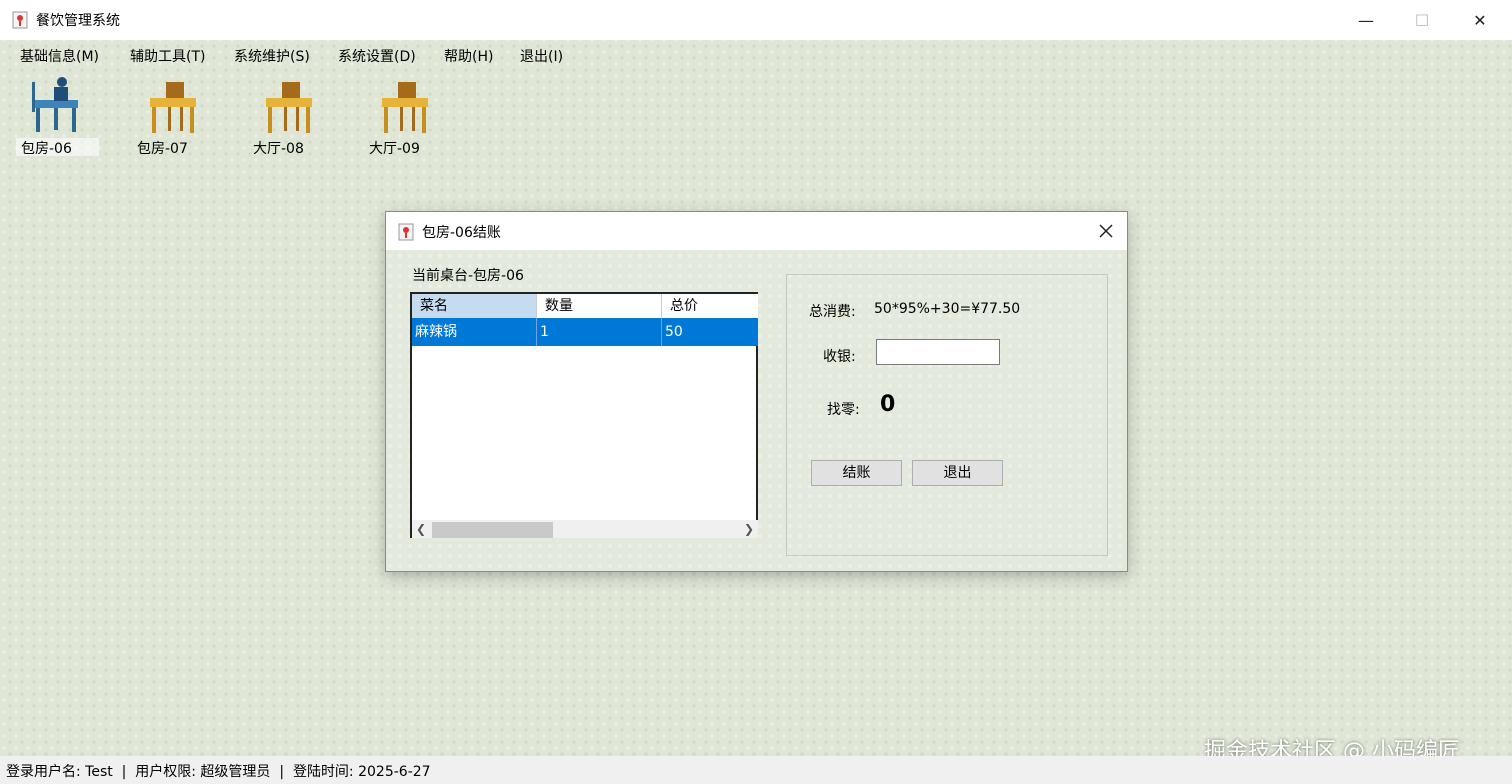 The width and height of the screenshot is (1512, 784). What do you see at coordinates (1480, 20) in the screenshot?
I see `close-button: ✕` at bounding box center [1480, 20].